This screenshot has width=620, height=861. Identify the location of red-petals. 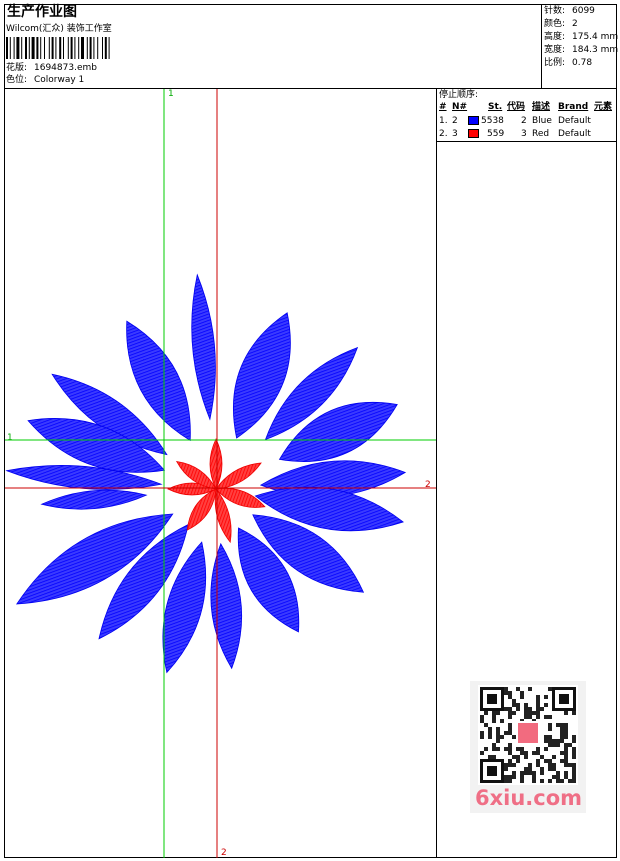
(216, 491).